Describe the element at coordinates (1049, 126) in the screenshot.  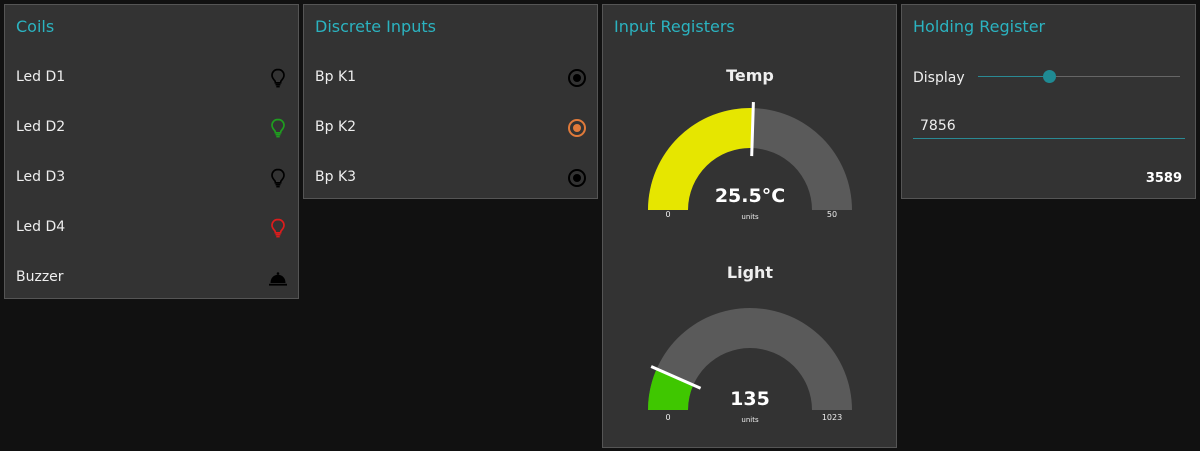
I see `holding-register-input` at that location.